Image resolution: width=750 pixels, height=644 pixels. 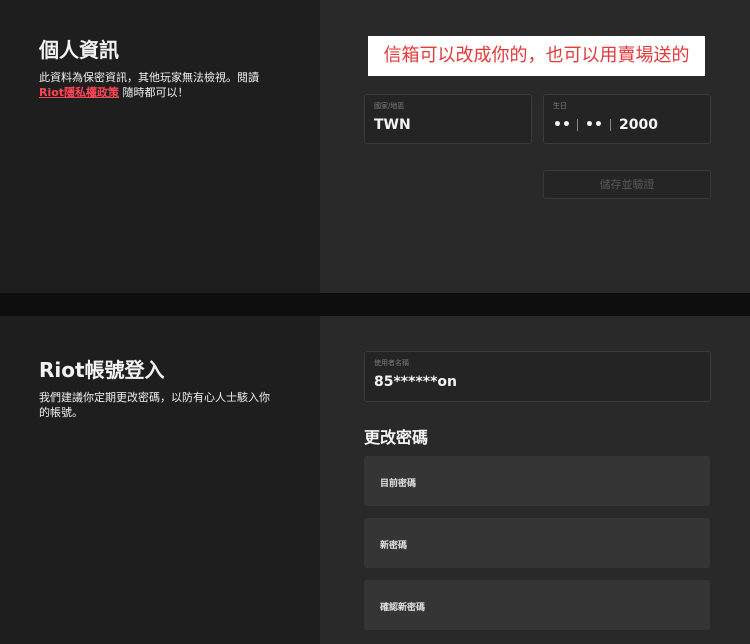 I want to click on confirm-password-placeholder: 確認新密碼, so click(x=403, y=608).